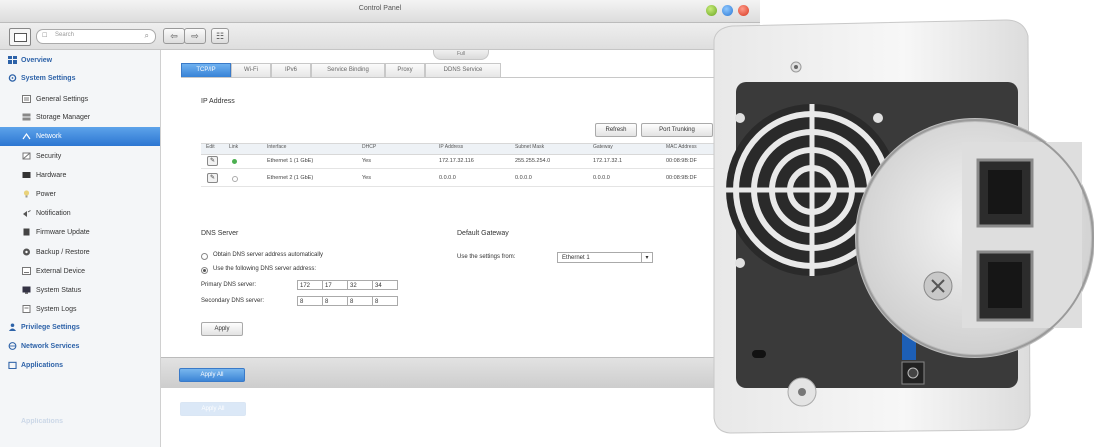  I want to click on cell-ip: 172.17.32.116, so click(456, 161).